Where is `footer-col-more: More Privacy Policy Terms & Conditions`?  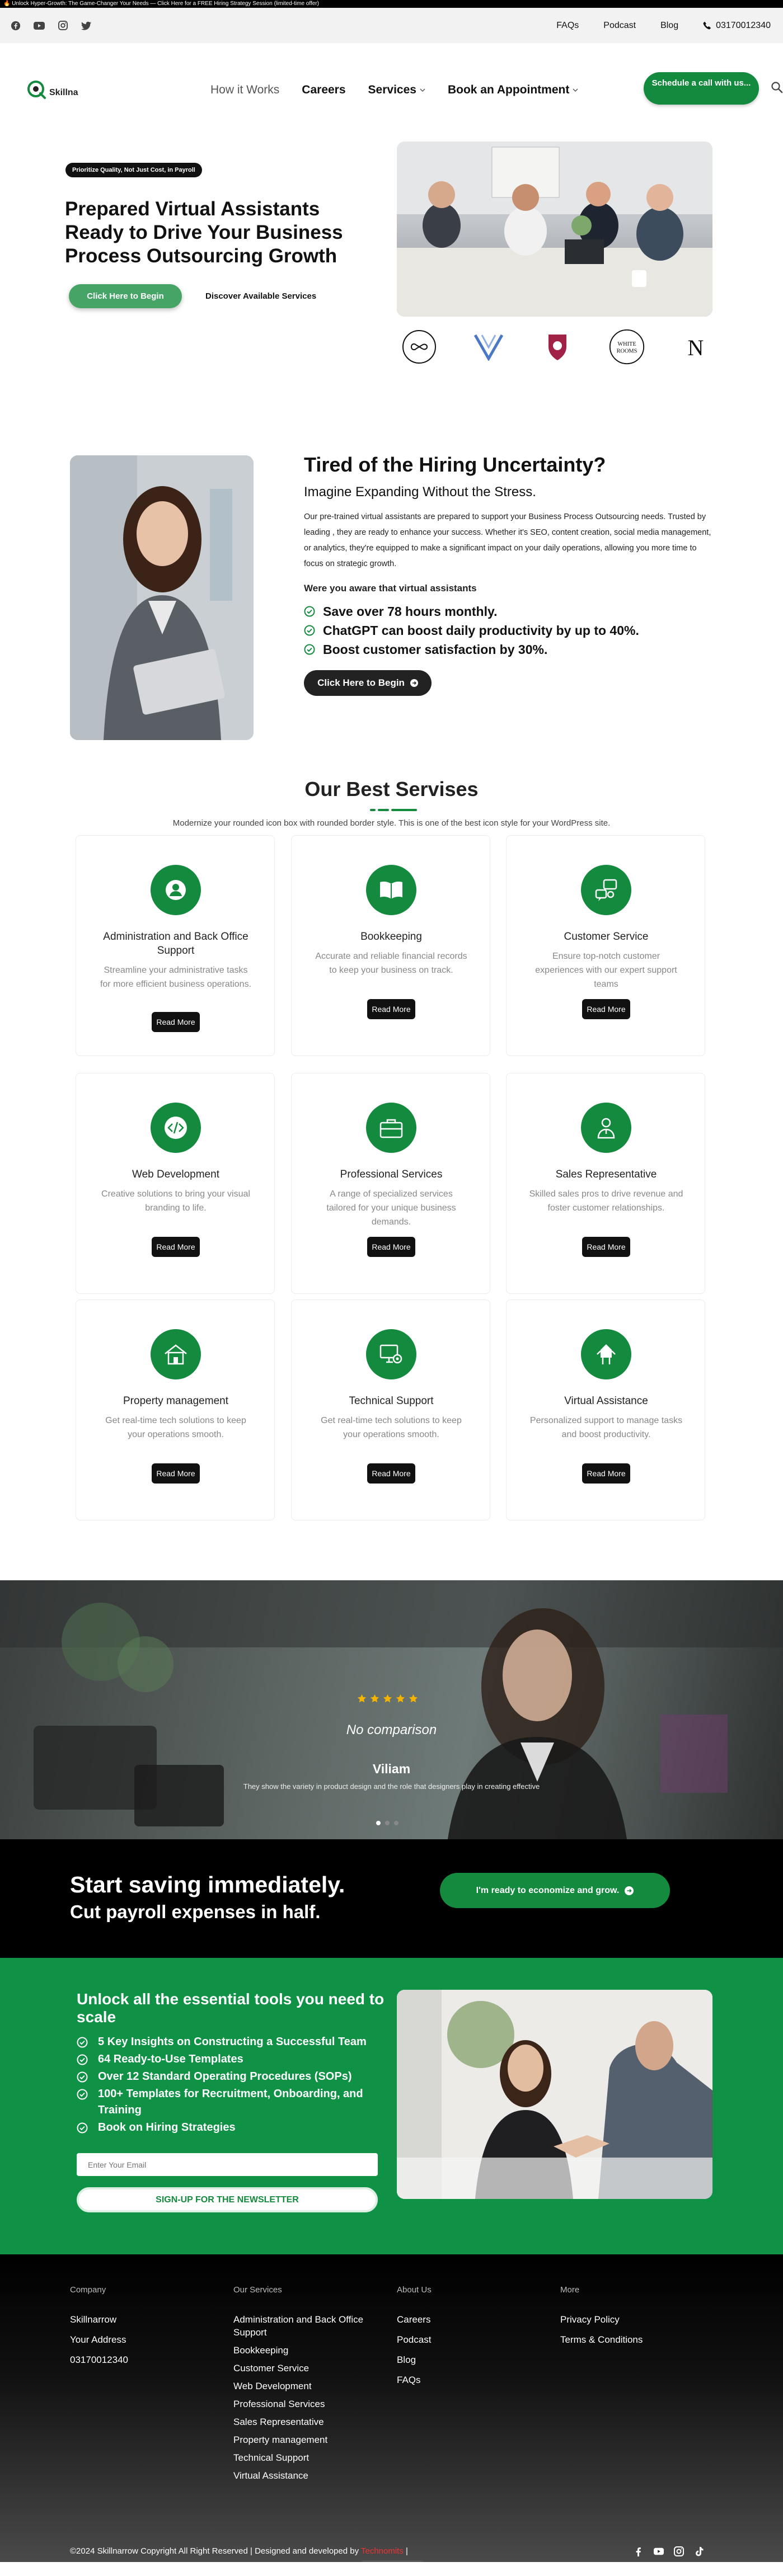
footer-col-more: More Privacy Policy Terms & Conditions is located at coordinates (635, 2319).